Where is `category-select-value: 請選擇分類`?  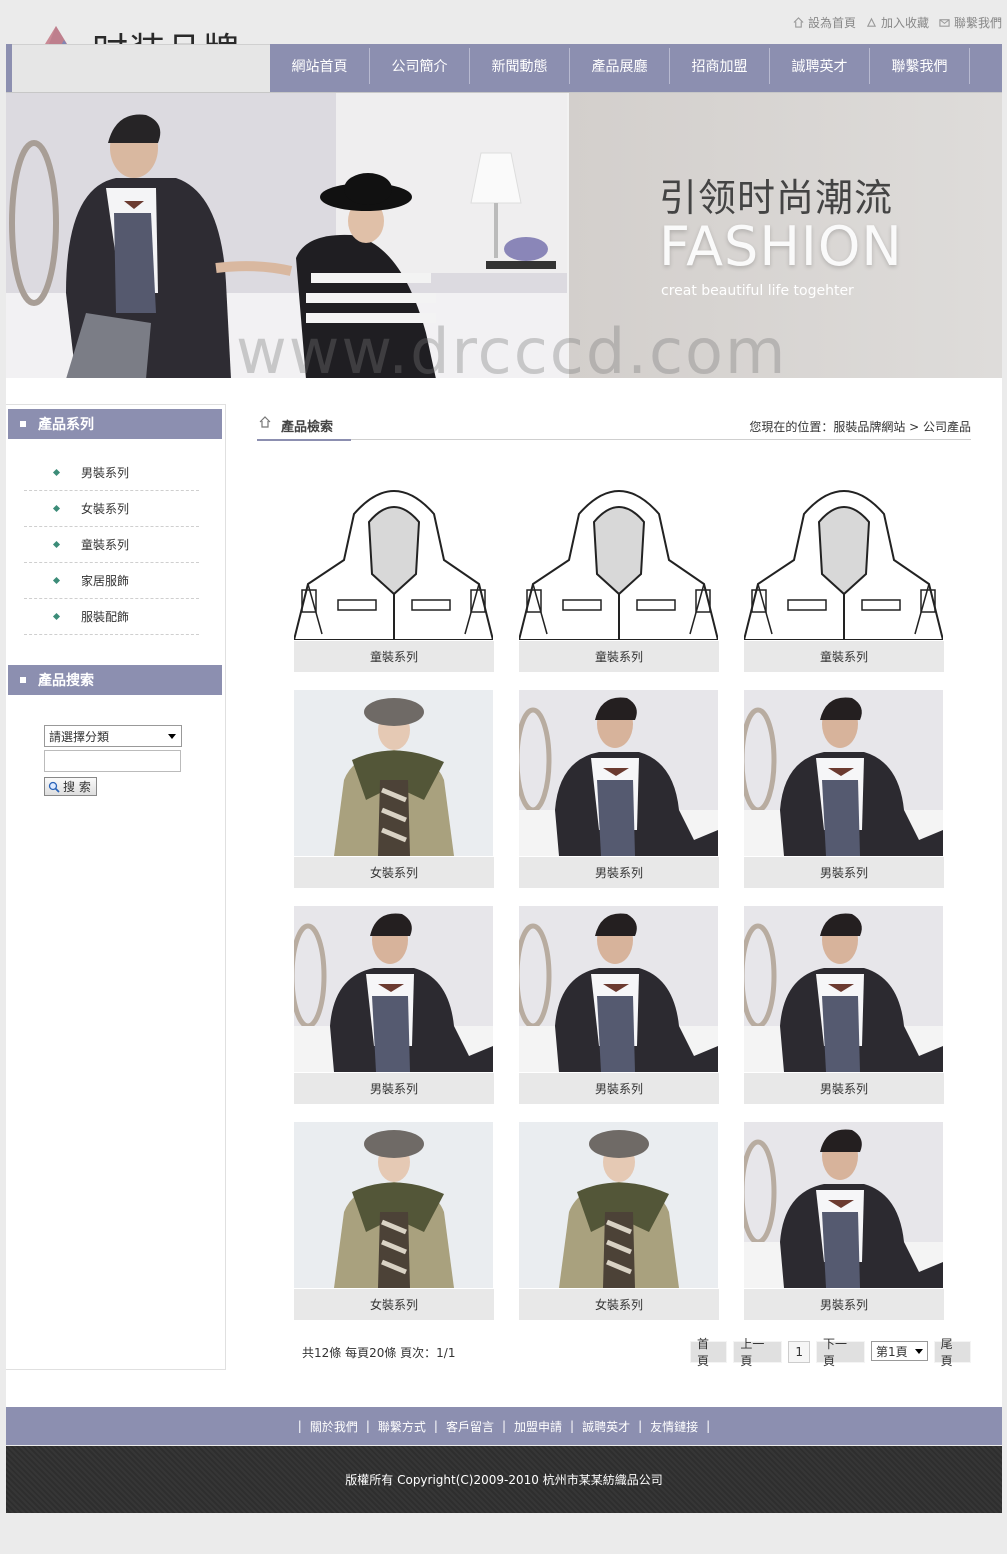 category-select-value: 請選擇分類 is located at coordinates (79, 736).